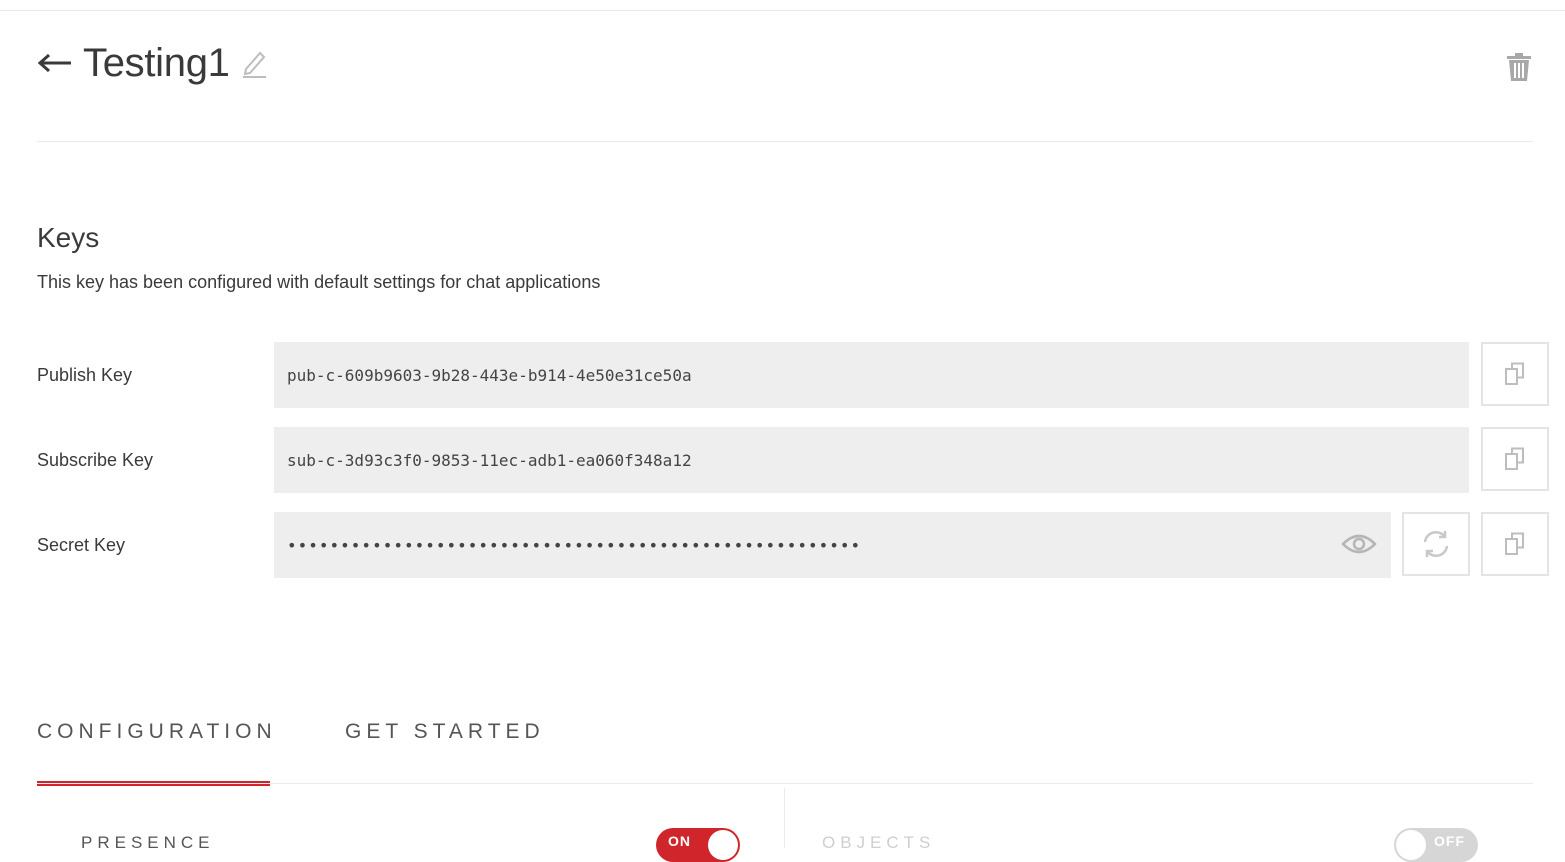  I want to click on objects-label: OBJECTS, so click(879, 842).